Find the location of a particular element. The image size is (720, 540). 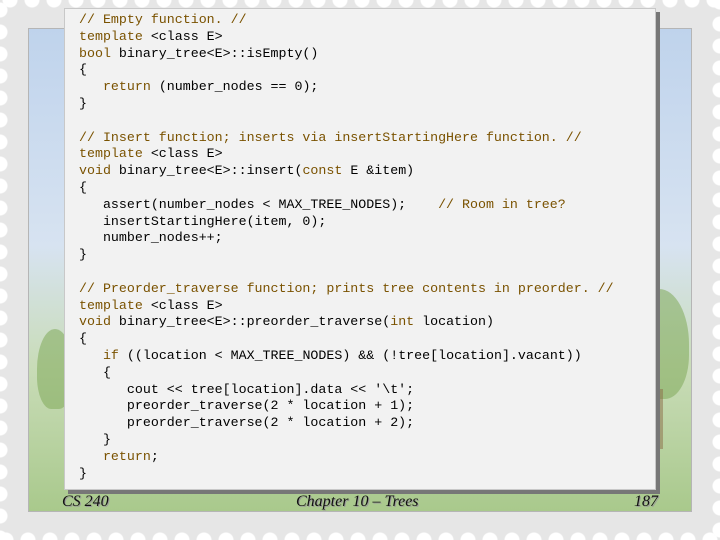

code-token: preorder_traverse(2 * location + 2); is located at coordinates (247, 423).